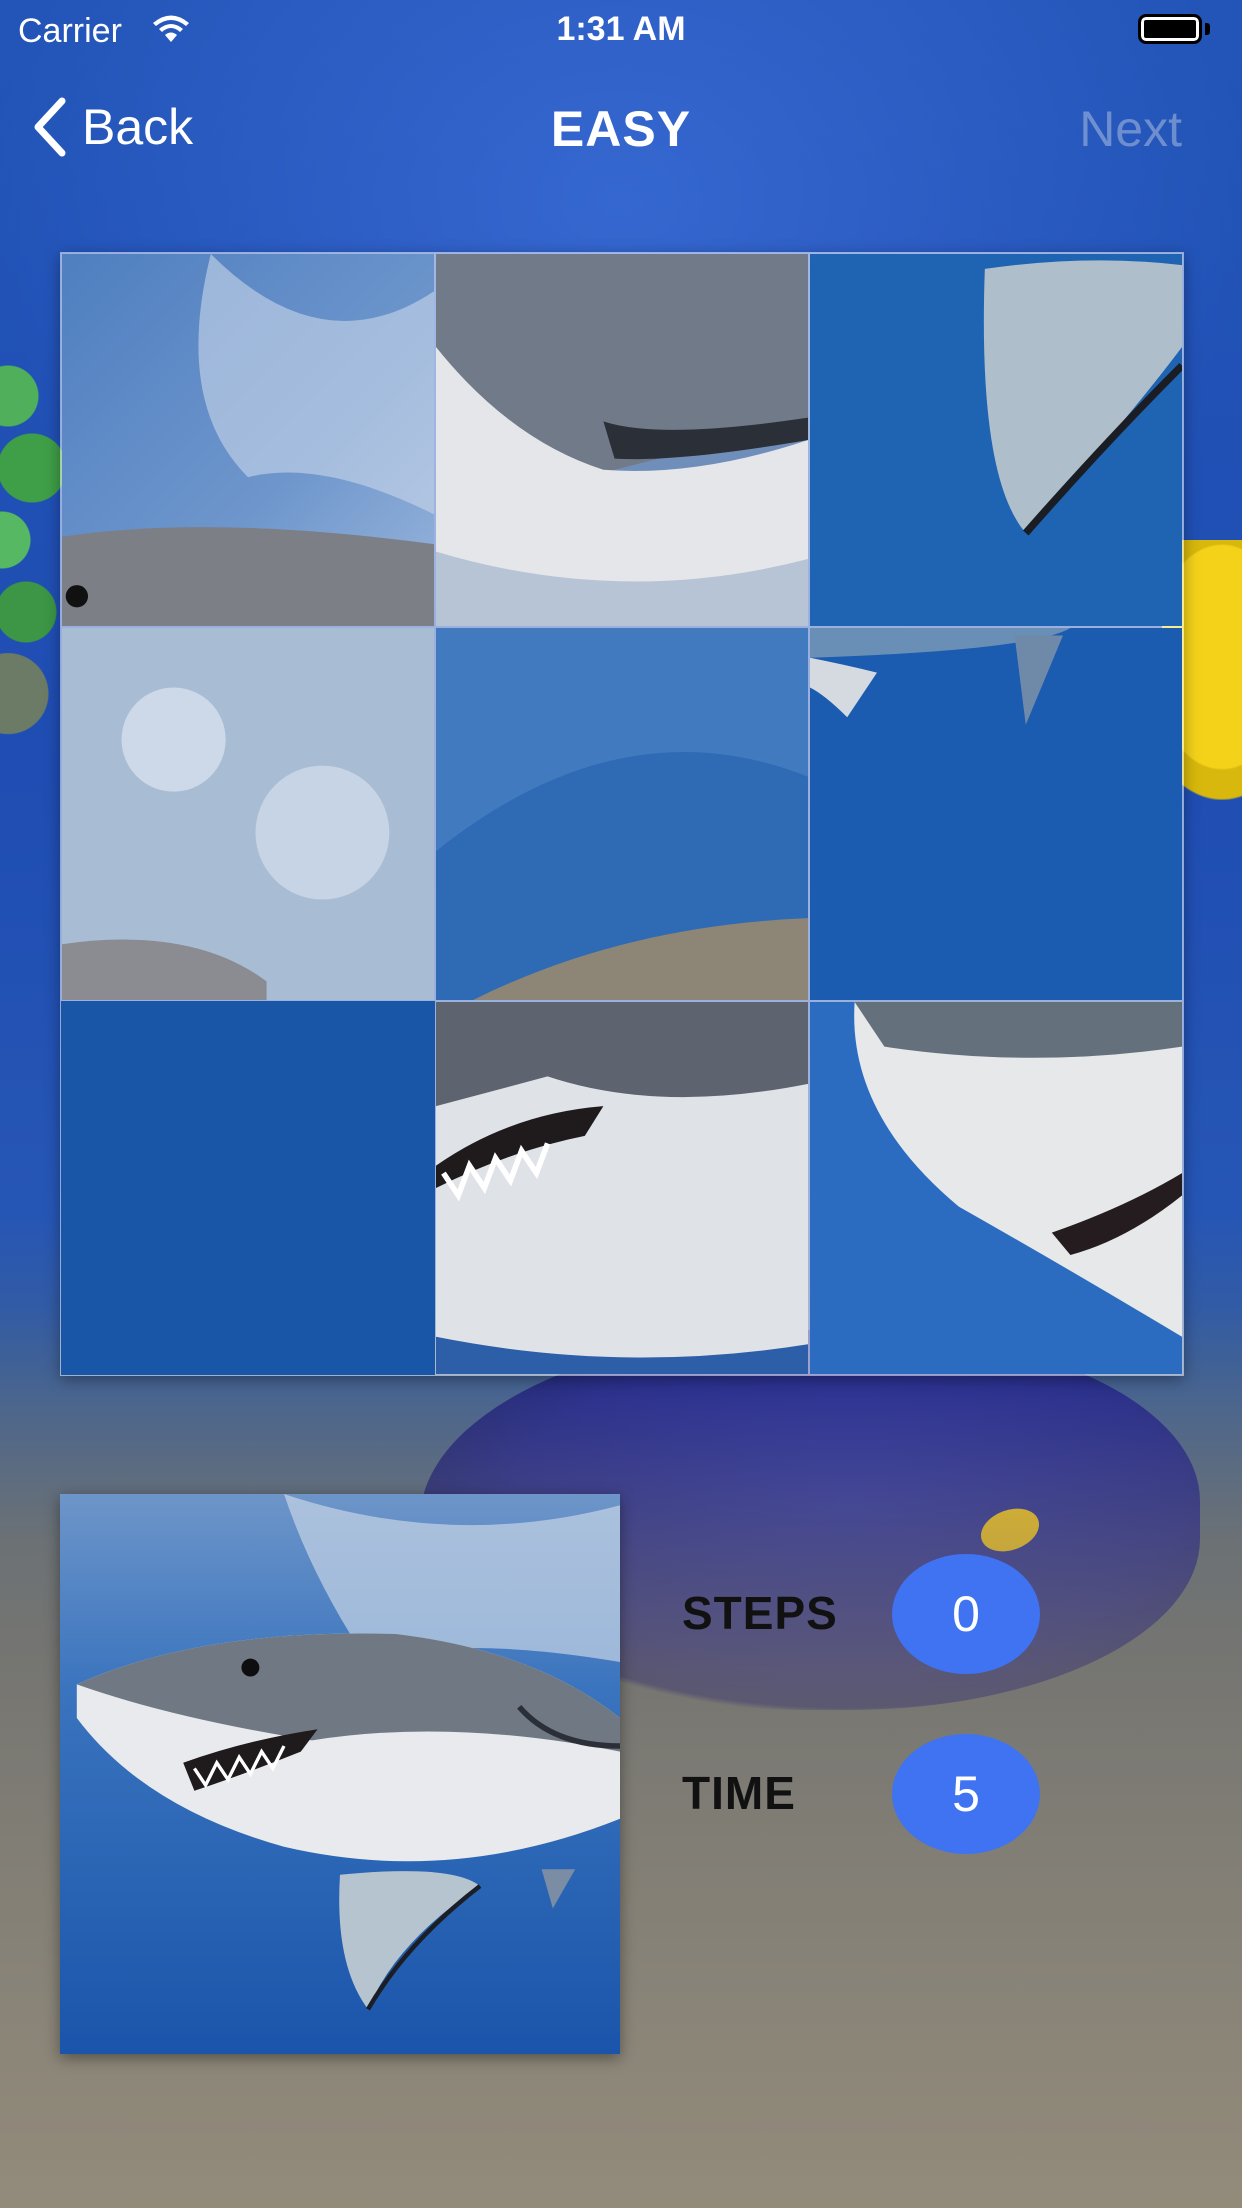  Describe the element at coordinates (1174, 29) in the screenshot. I see `battery-icon` at that location.